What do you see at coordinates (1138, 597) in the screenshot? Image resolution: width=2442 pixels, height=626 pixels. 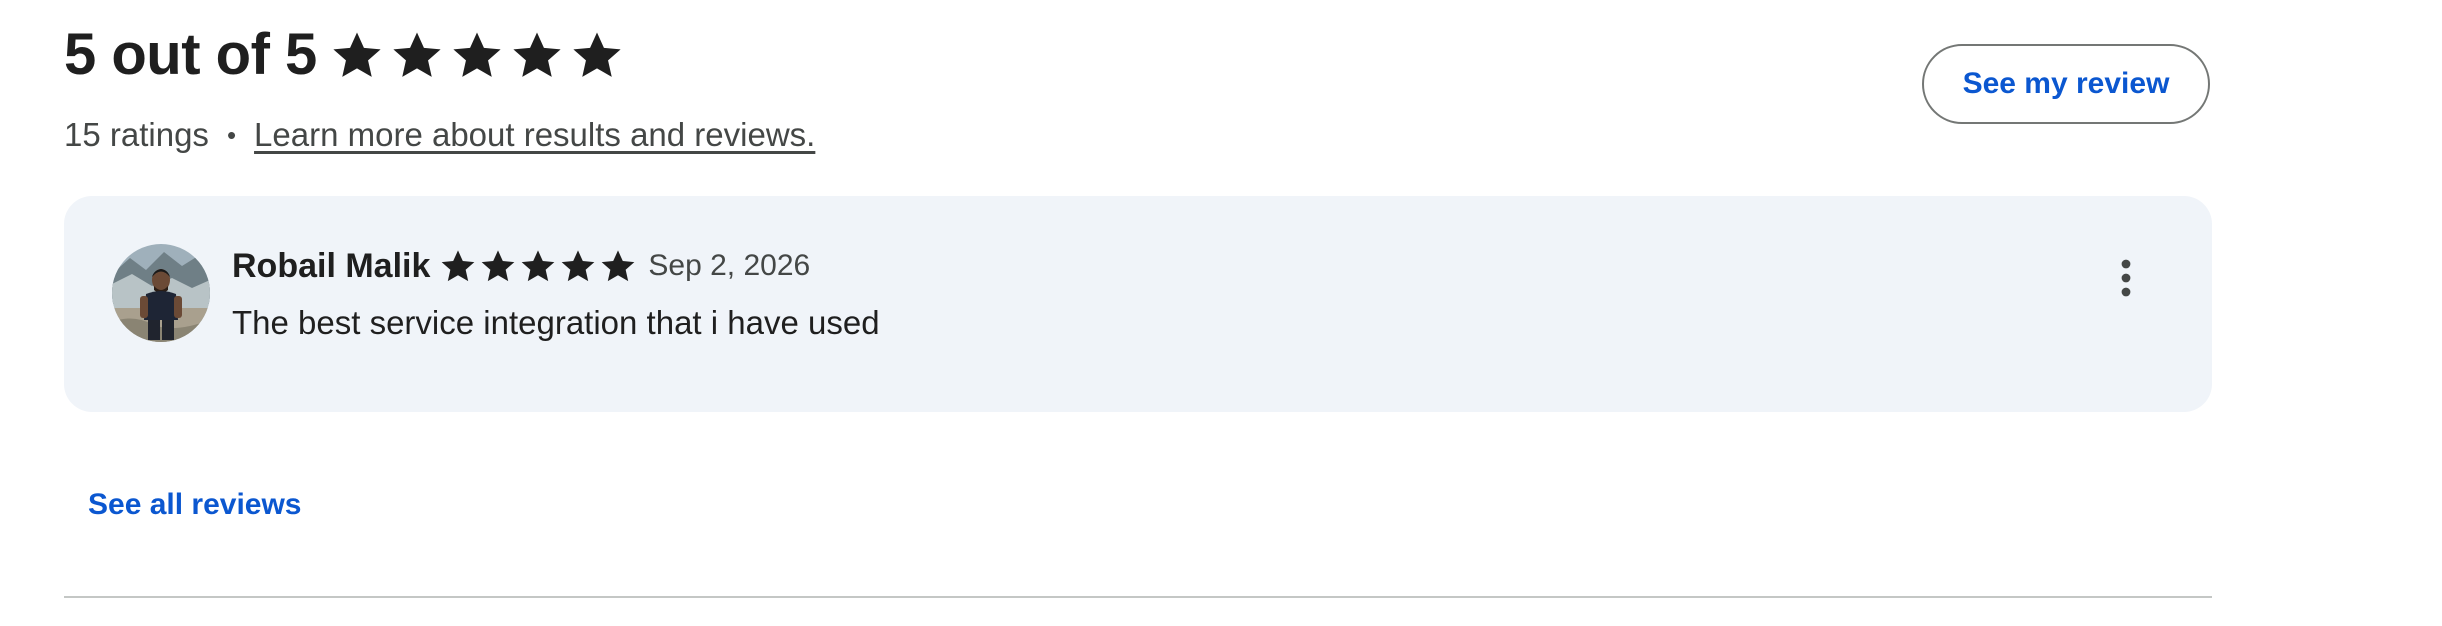 I see `section-divider` at bounding box center [1138, 597].